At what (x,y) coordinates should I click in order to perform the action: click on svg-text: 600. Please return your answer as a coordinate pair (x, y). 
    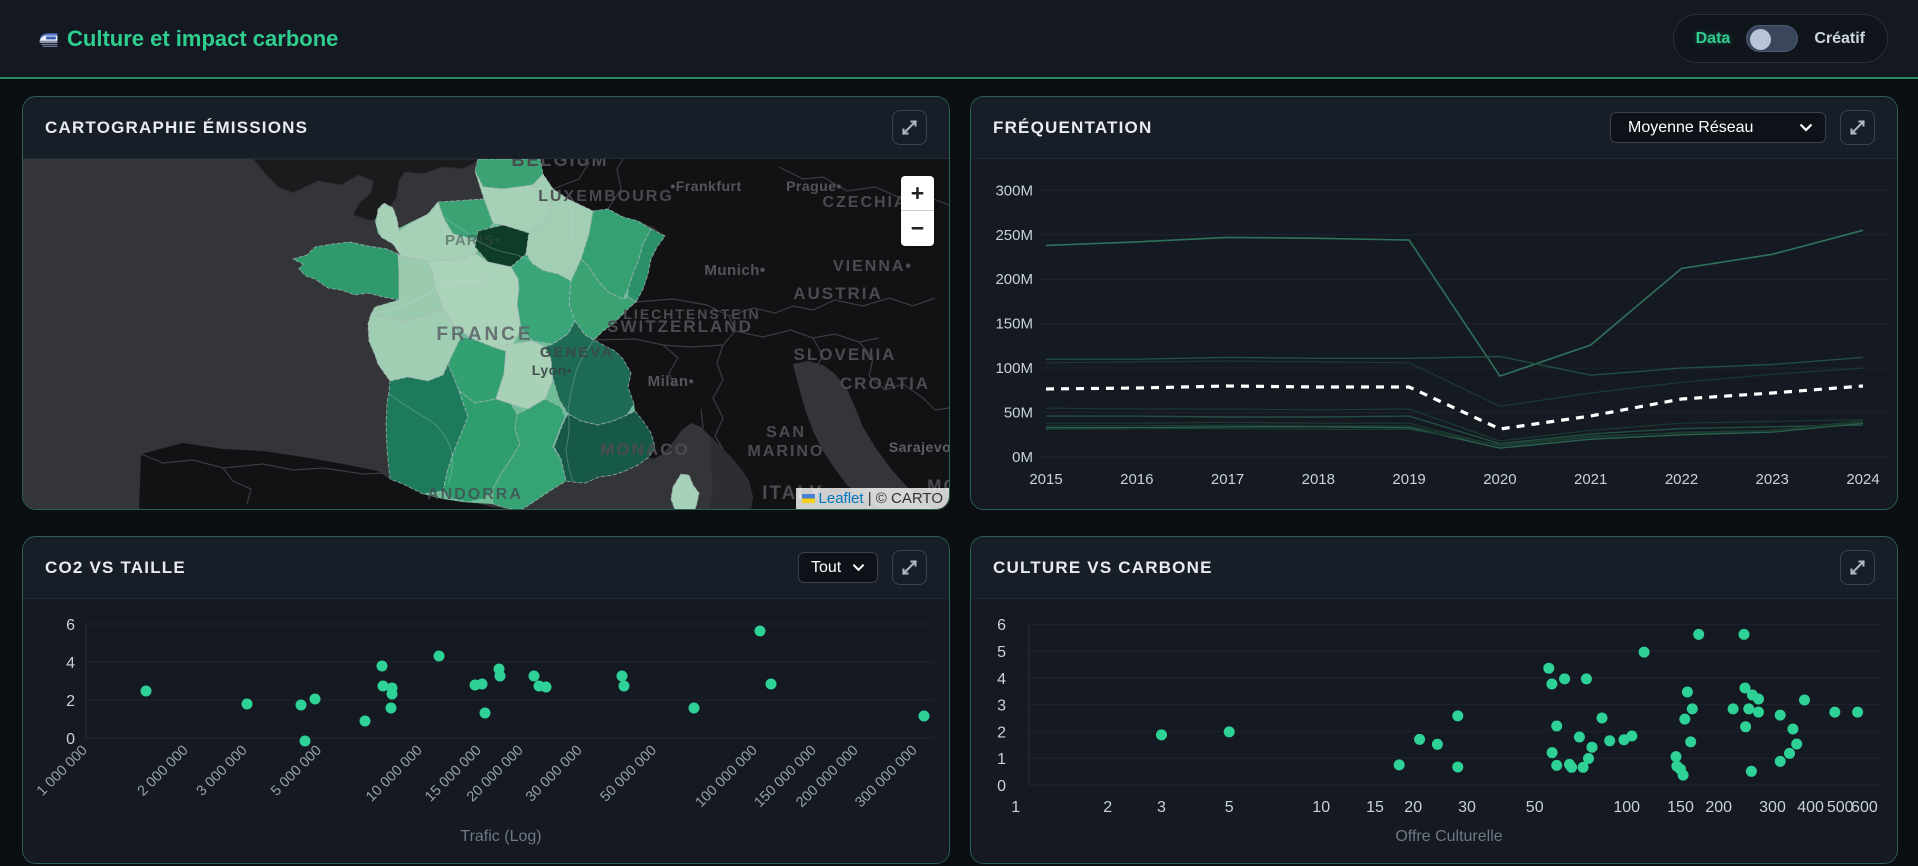
    Looking at the image, I should click on (1864, 807).